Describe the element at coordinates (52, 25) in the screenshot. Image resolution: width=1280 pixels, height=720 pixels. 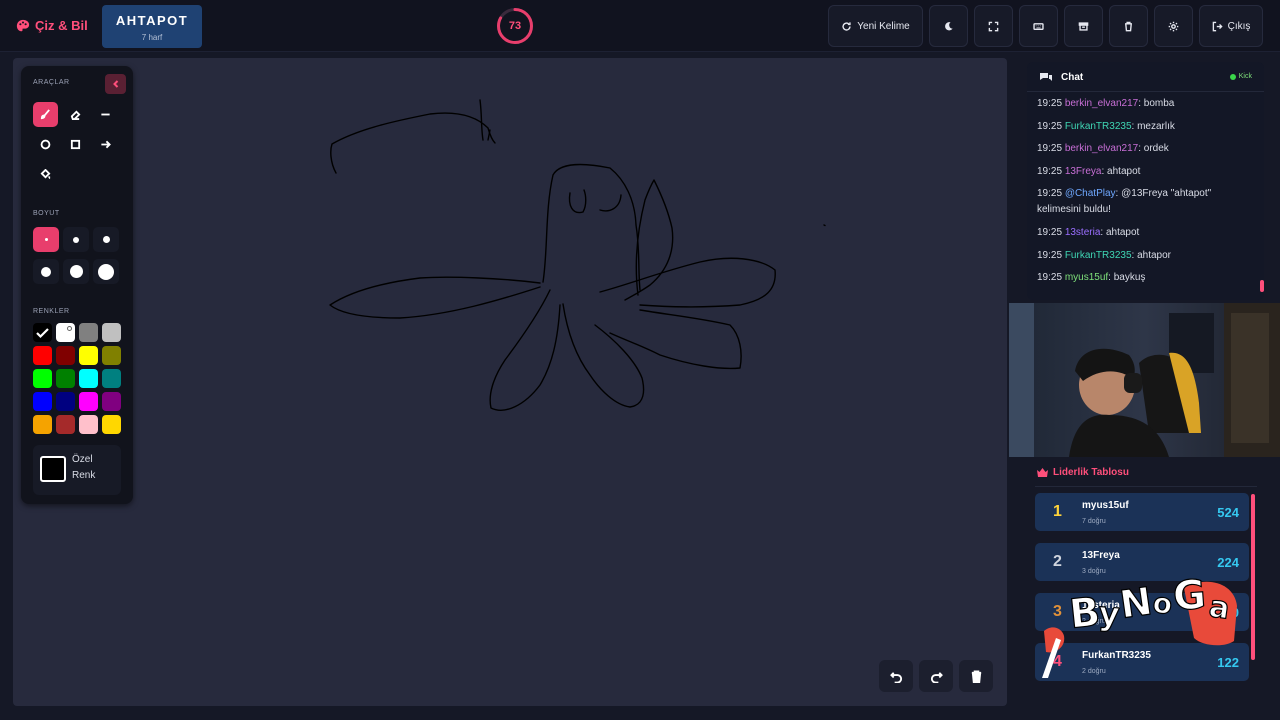
I see `brand: Çiz & Bil` at that location.